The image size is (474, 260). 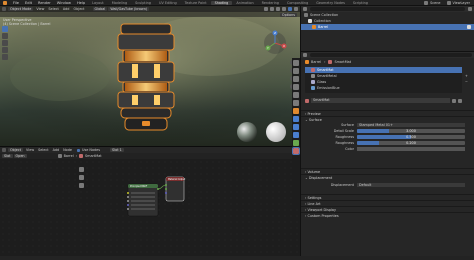 I want to click on node-menu-select: Select, so click(x=43, y=150).